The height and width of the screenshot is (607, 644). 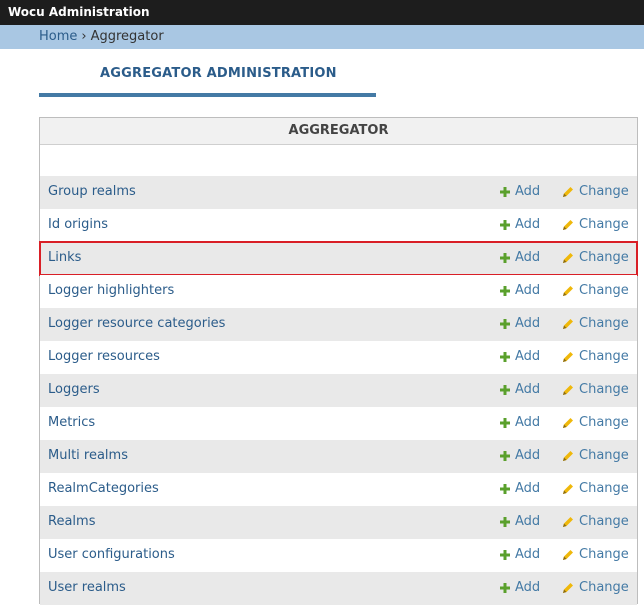 What do you see at coordinates (104, 356) in the screenshot?
I see `model-link: Logger resources` at bounding box center [104, 356].